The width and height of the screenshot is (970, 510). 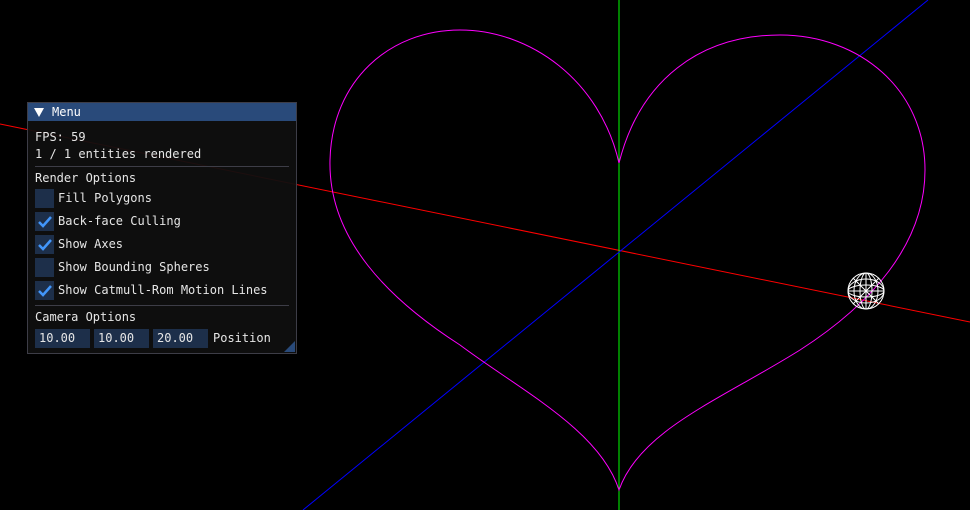 What do you see at coordinates (866, 291) in the screenshot?
I see `bounding-sphere-wireframe` at bounding box center [866, 291].